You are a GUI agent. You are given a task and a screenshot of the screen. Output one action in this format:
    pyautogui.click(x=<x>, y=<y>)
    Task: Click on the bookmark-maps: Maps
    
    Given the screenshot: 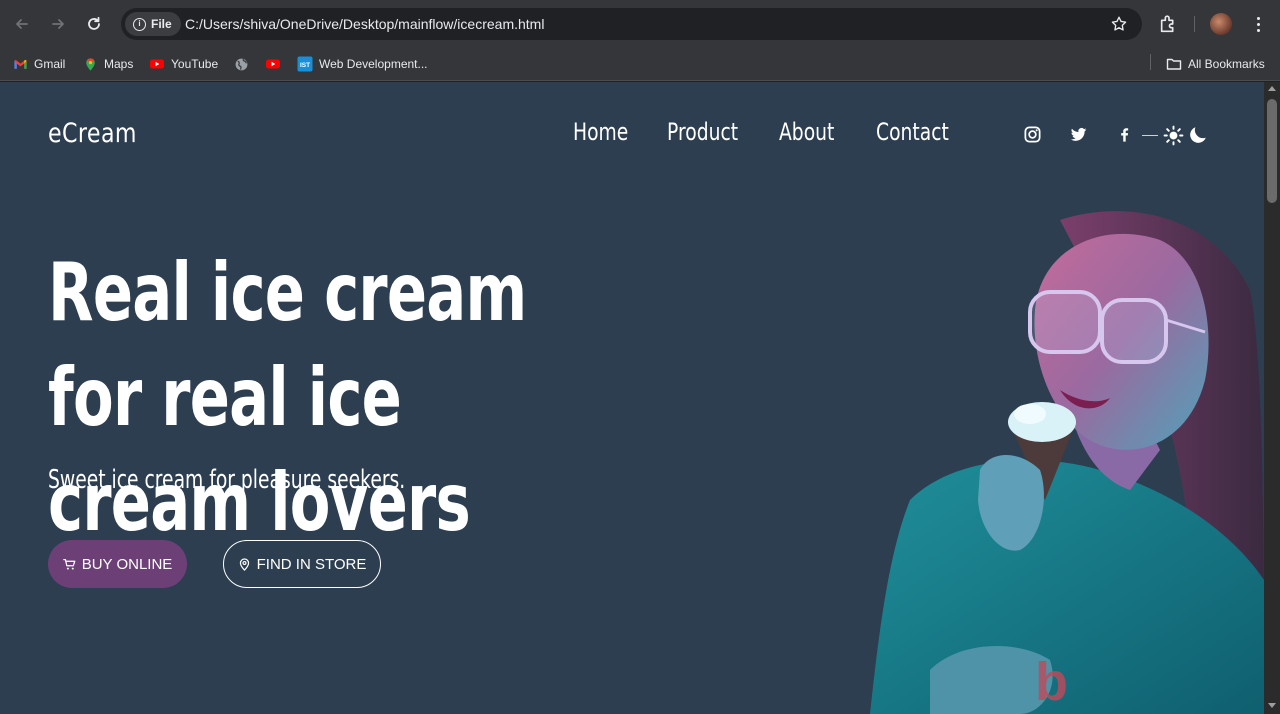 What is the action you would take?
    pyautogui.click(x=107, y=64)
    